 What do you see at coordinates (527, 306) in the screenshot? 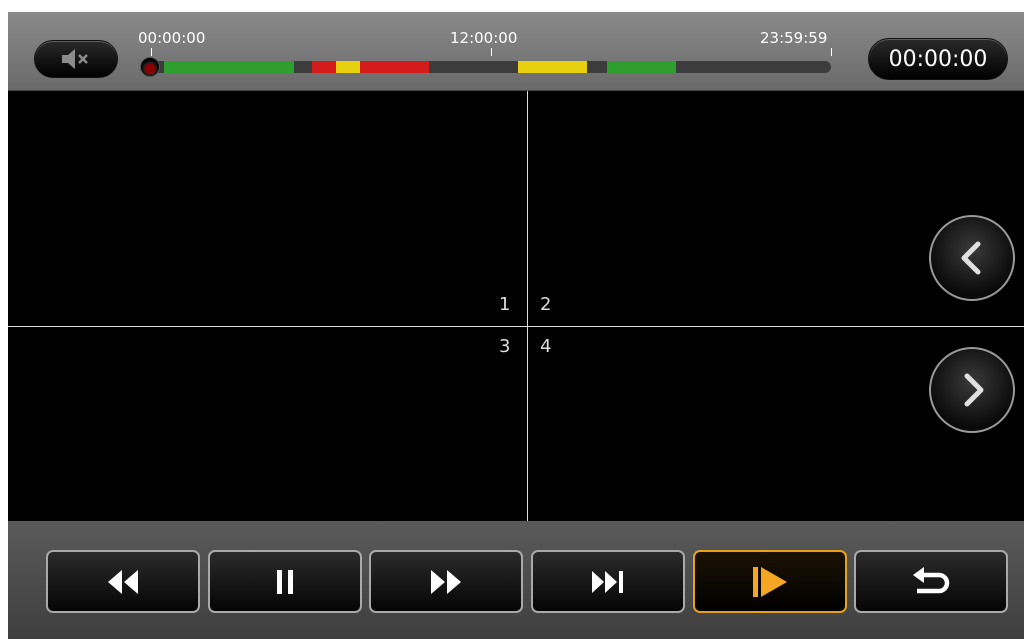
I see `grid-divider-vertical` at bounding box center [527, 306].